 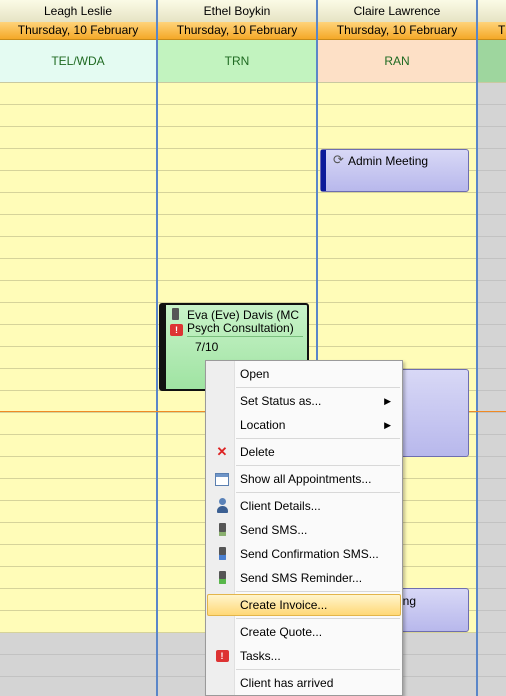 I want to click on practitioner-name: Claire Lawrence, so click(x=397, y=11).